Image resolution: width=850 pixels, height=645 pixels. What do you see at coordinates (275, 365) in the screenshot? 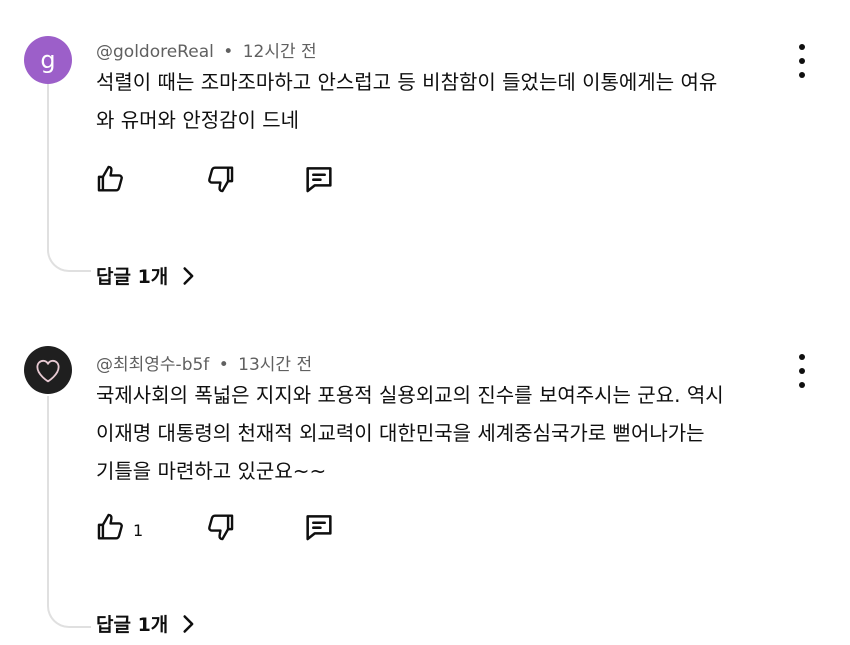
I see `comment-time: 13시간 전` at bounding box center [275, 365].